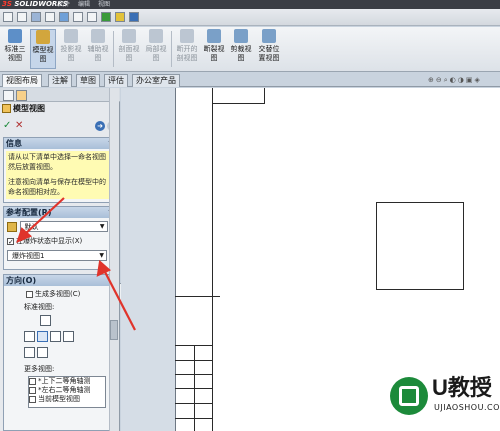 The image size is (500, 431). I want to click on arrow-to-checkbox, so click(44, 216).